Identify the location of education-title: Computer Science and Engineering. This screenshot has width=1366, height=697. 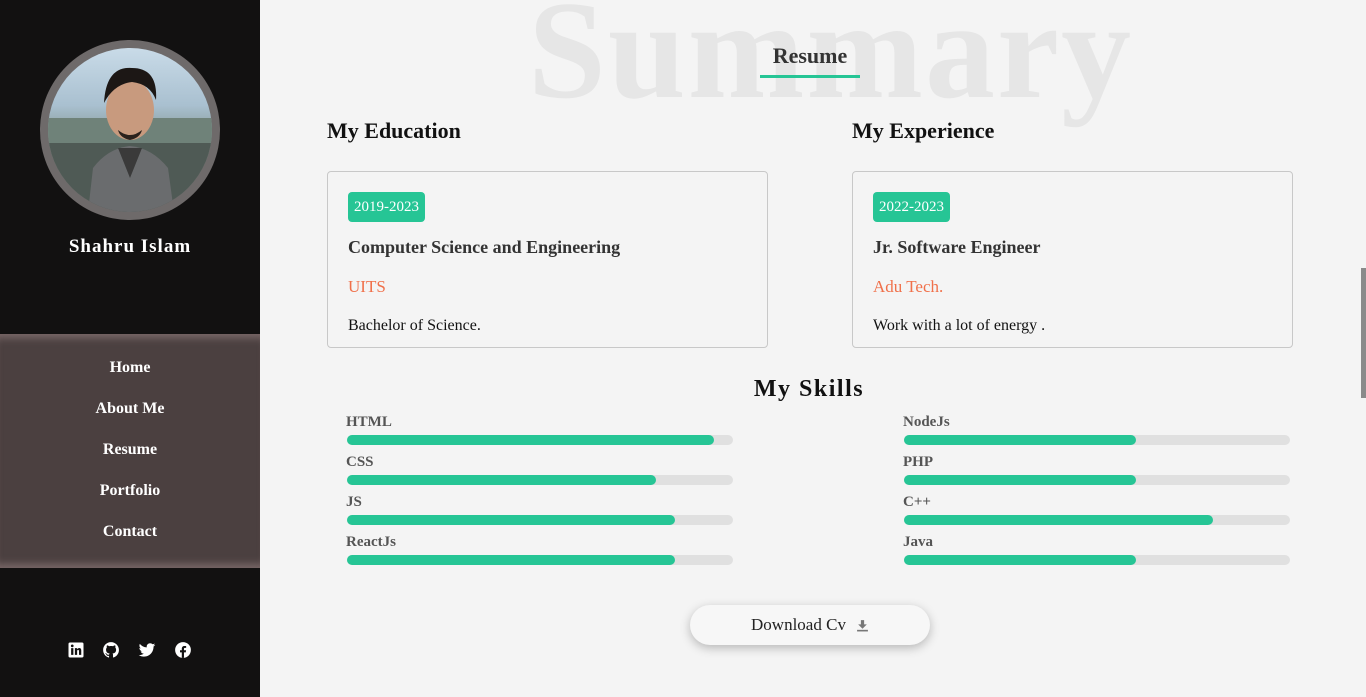
(484, 247).